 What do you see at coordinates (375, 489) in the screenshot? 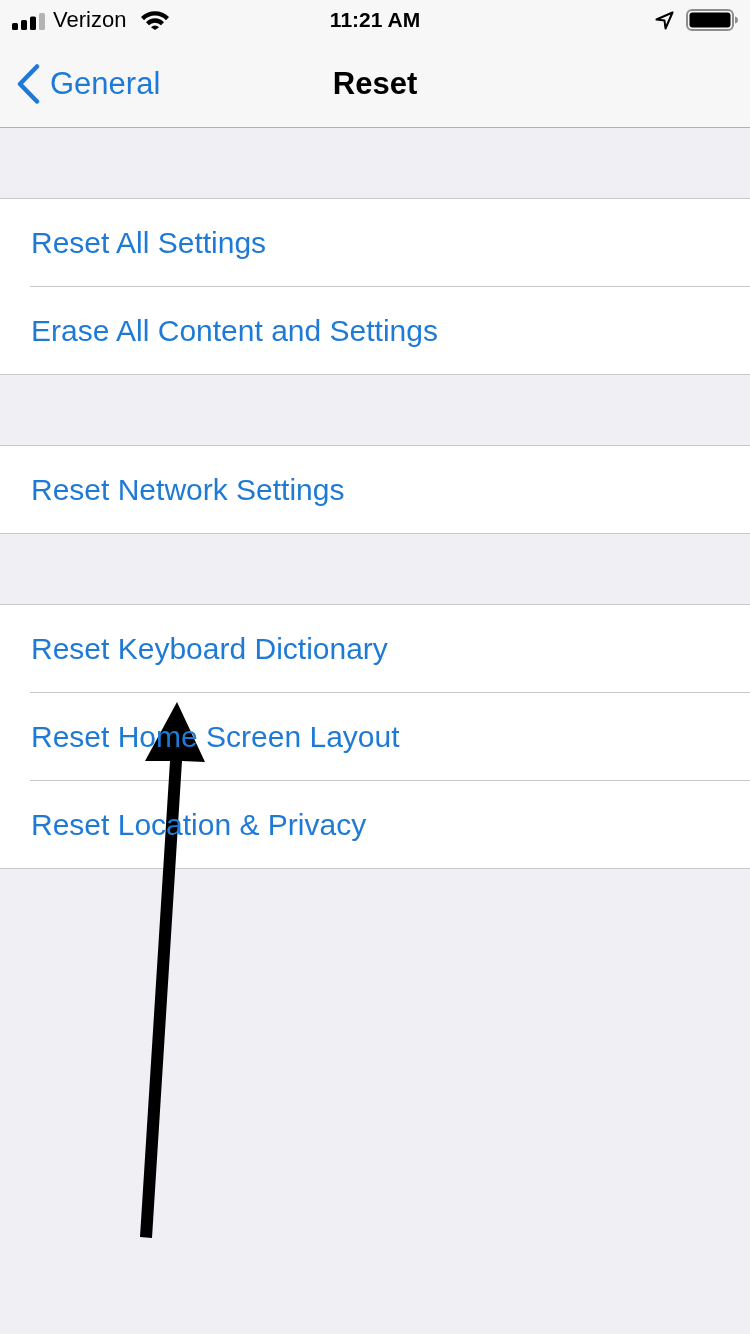
I see `reset-option: Reset Network Settings` at bounding box center [375, 489].